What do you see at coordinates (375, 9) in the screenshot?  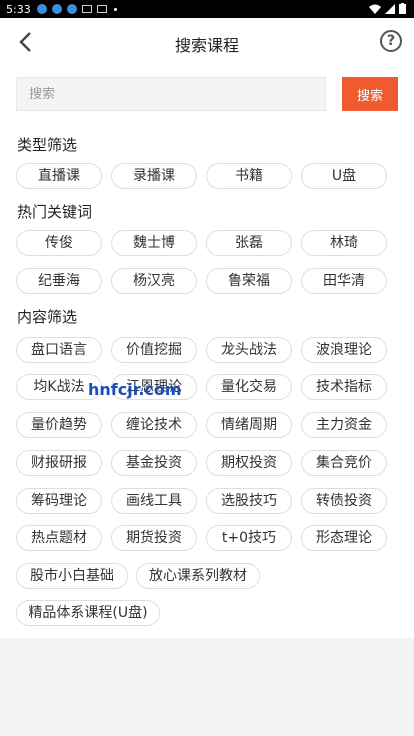 I see `wifi-icon` at bounding box center [375, 9].